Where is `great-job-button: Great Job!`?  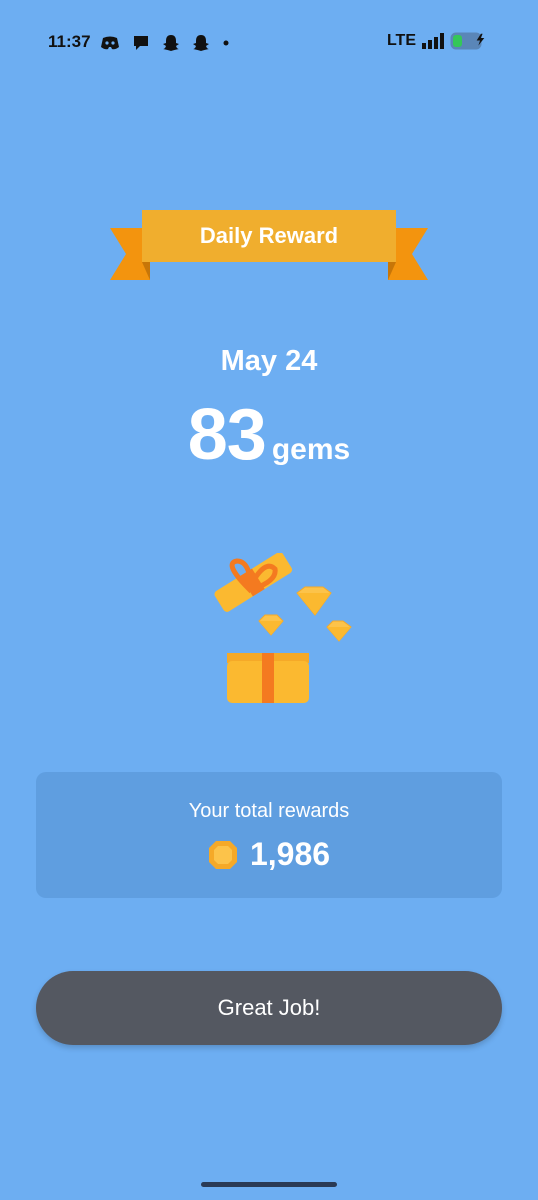
great-job-button: Great Job! is located at coordinates (269, 1008).